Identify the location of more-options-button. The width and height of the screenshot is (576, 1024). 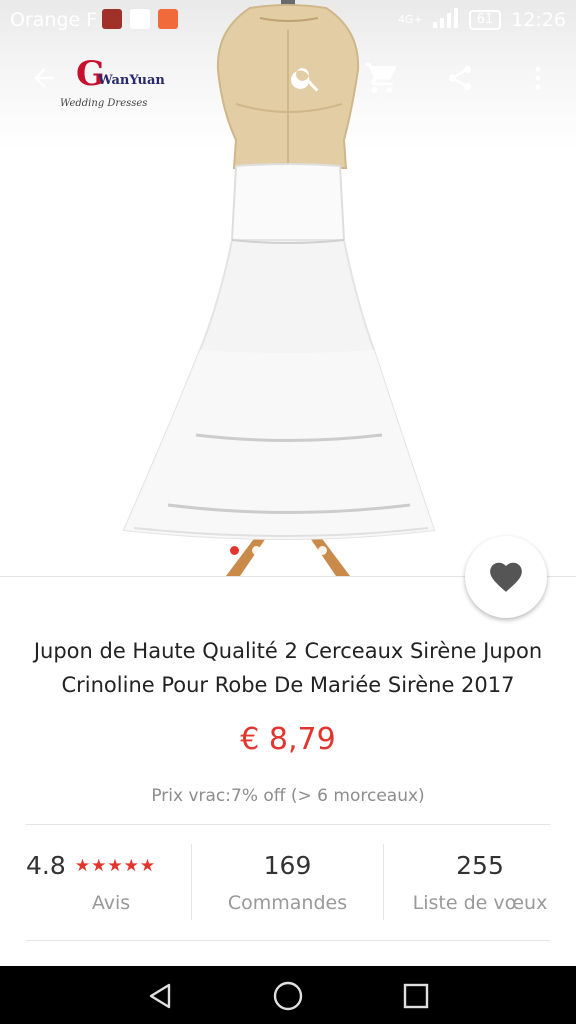
(538, 78).